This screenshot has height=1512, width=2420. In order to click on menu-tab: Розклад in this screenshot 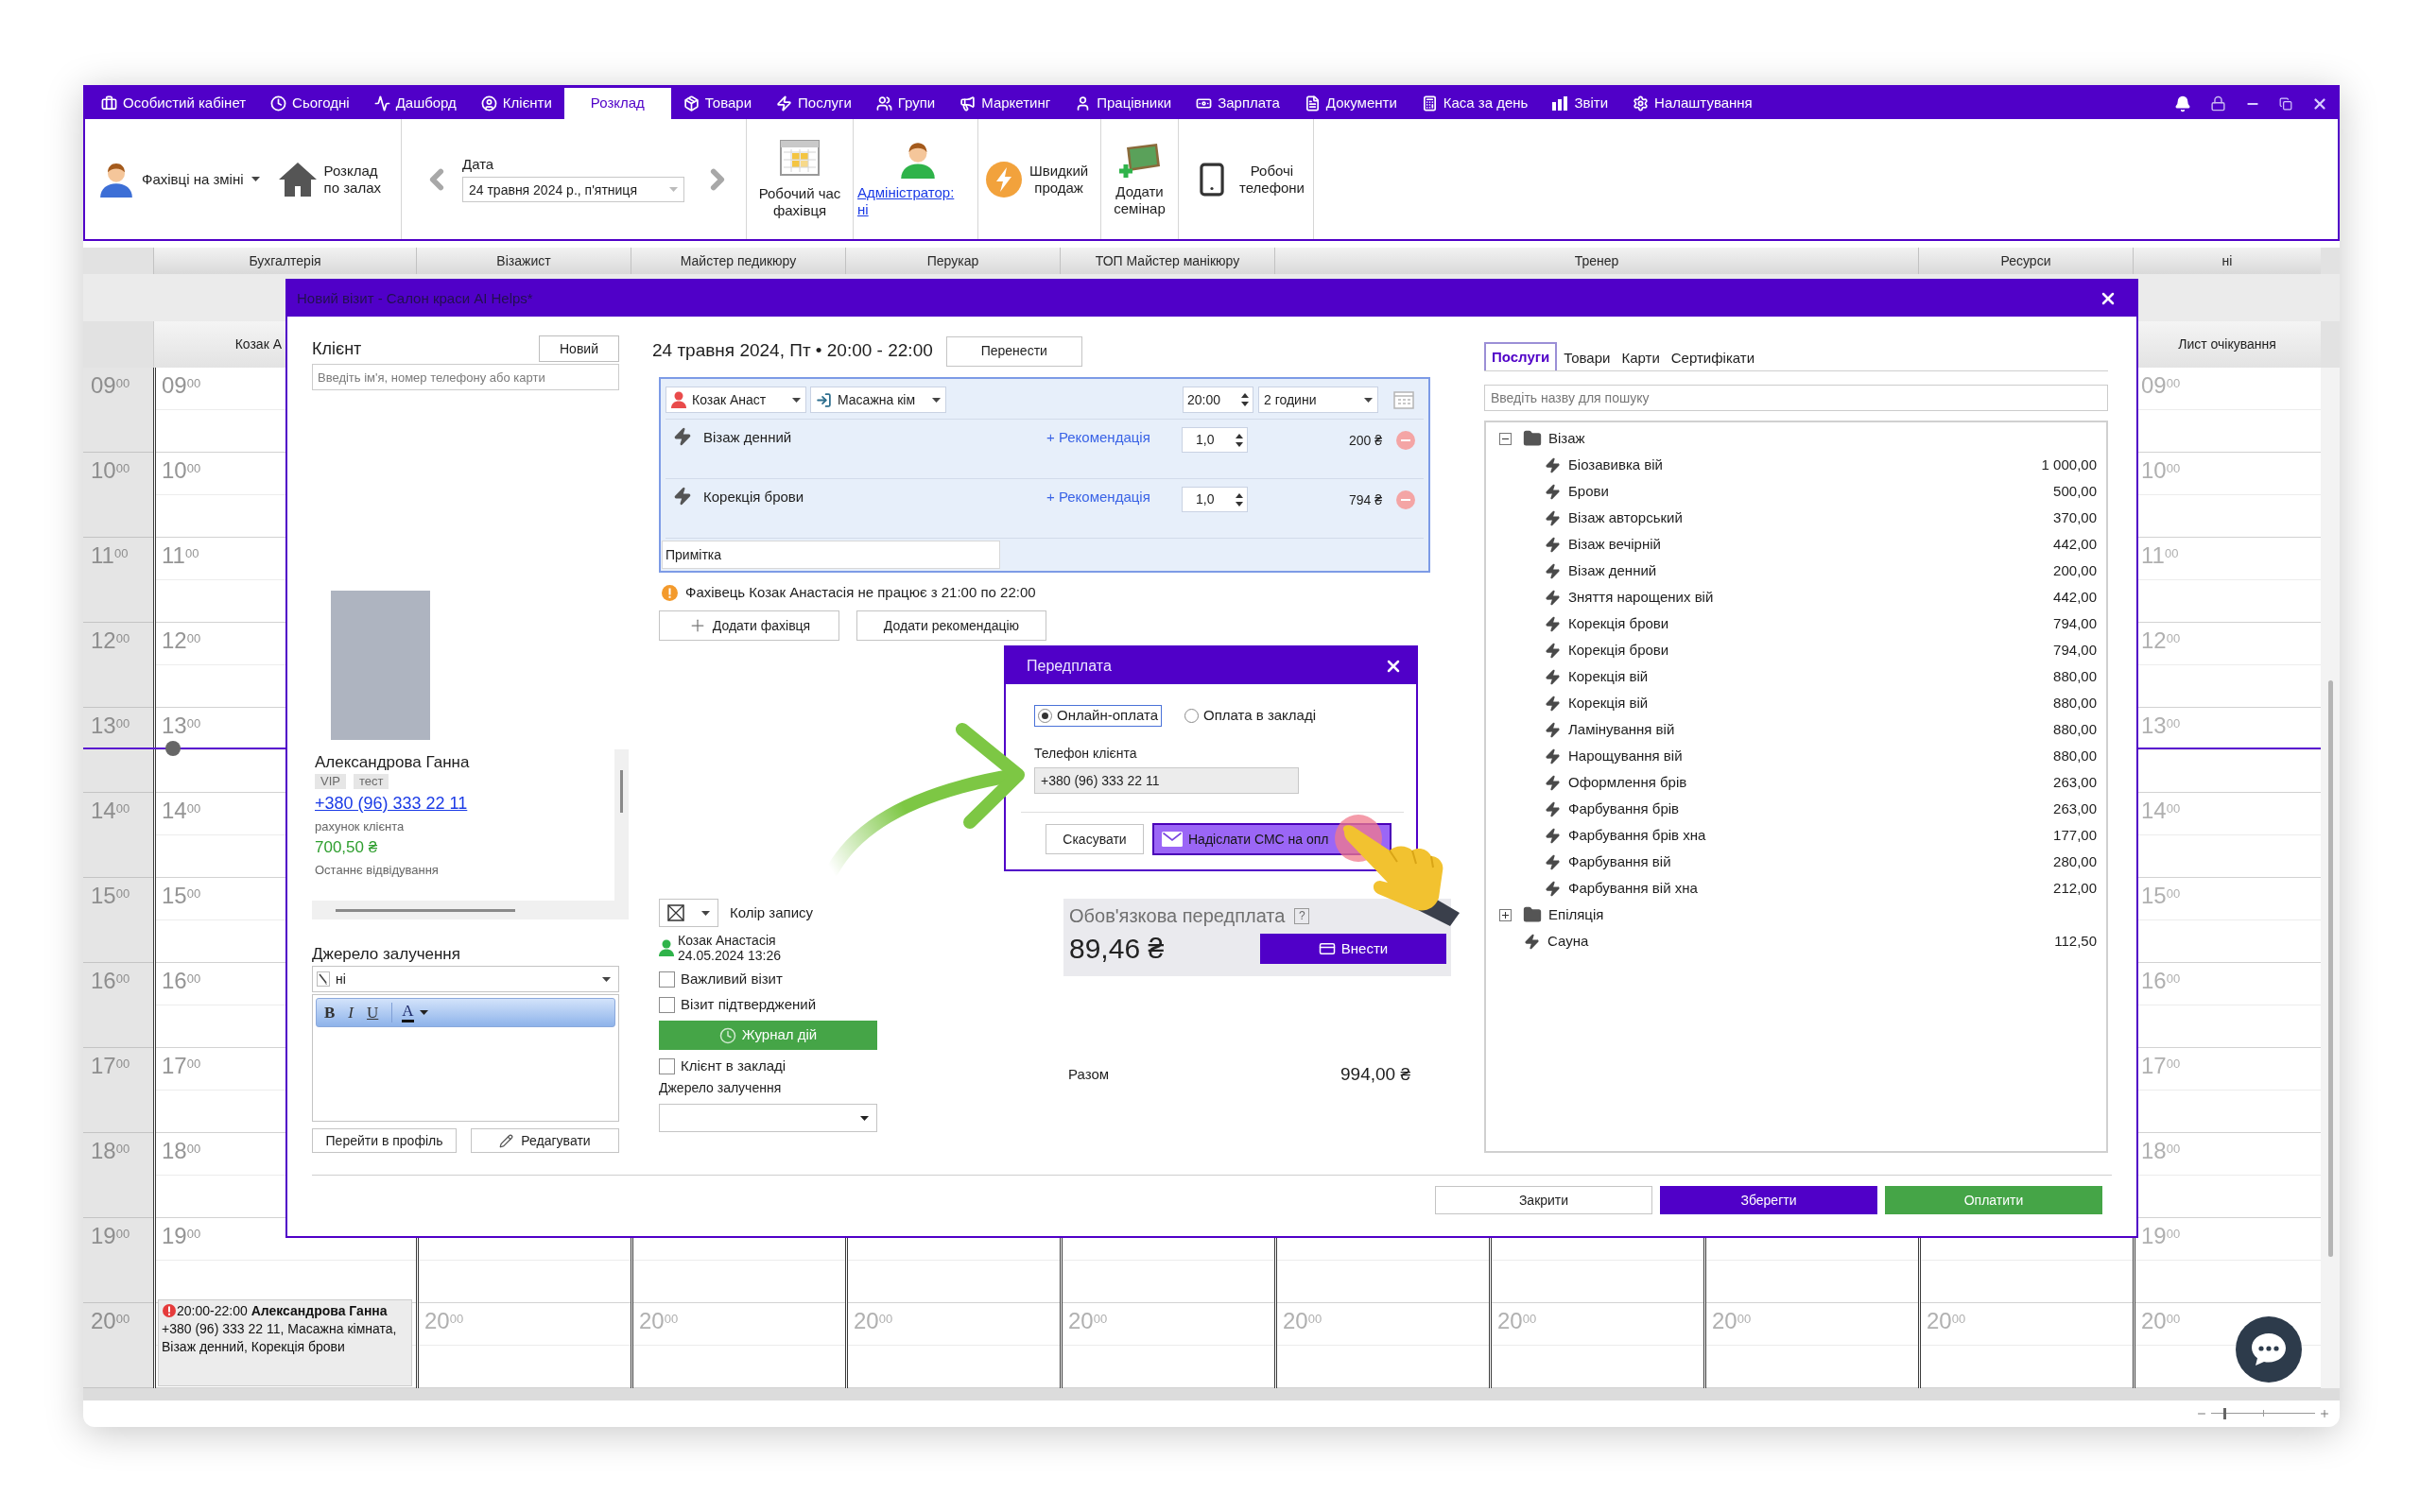, I will do `click(617, 103)`.